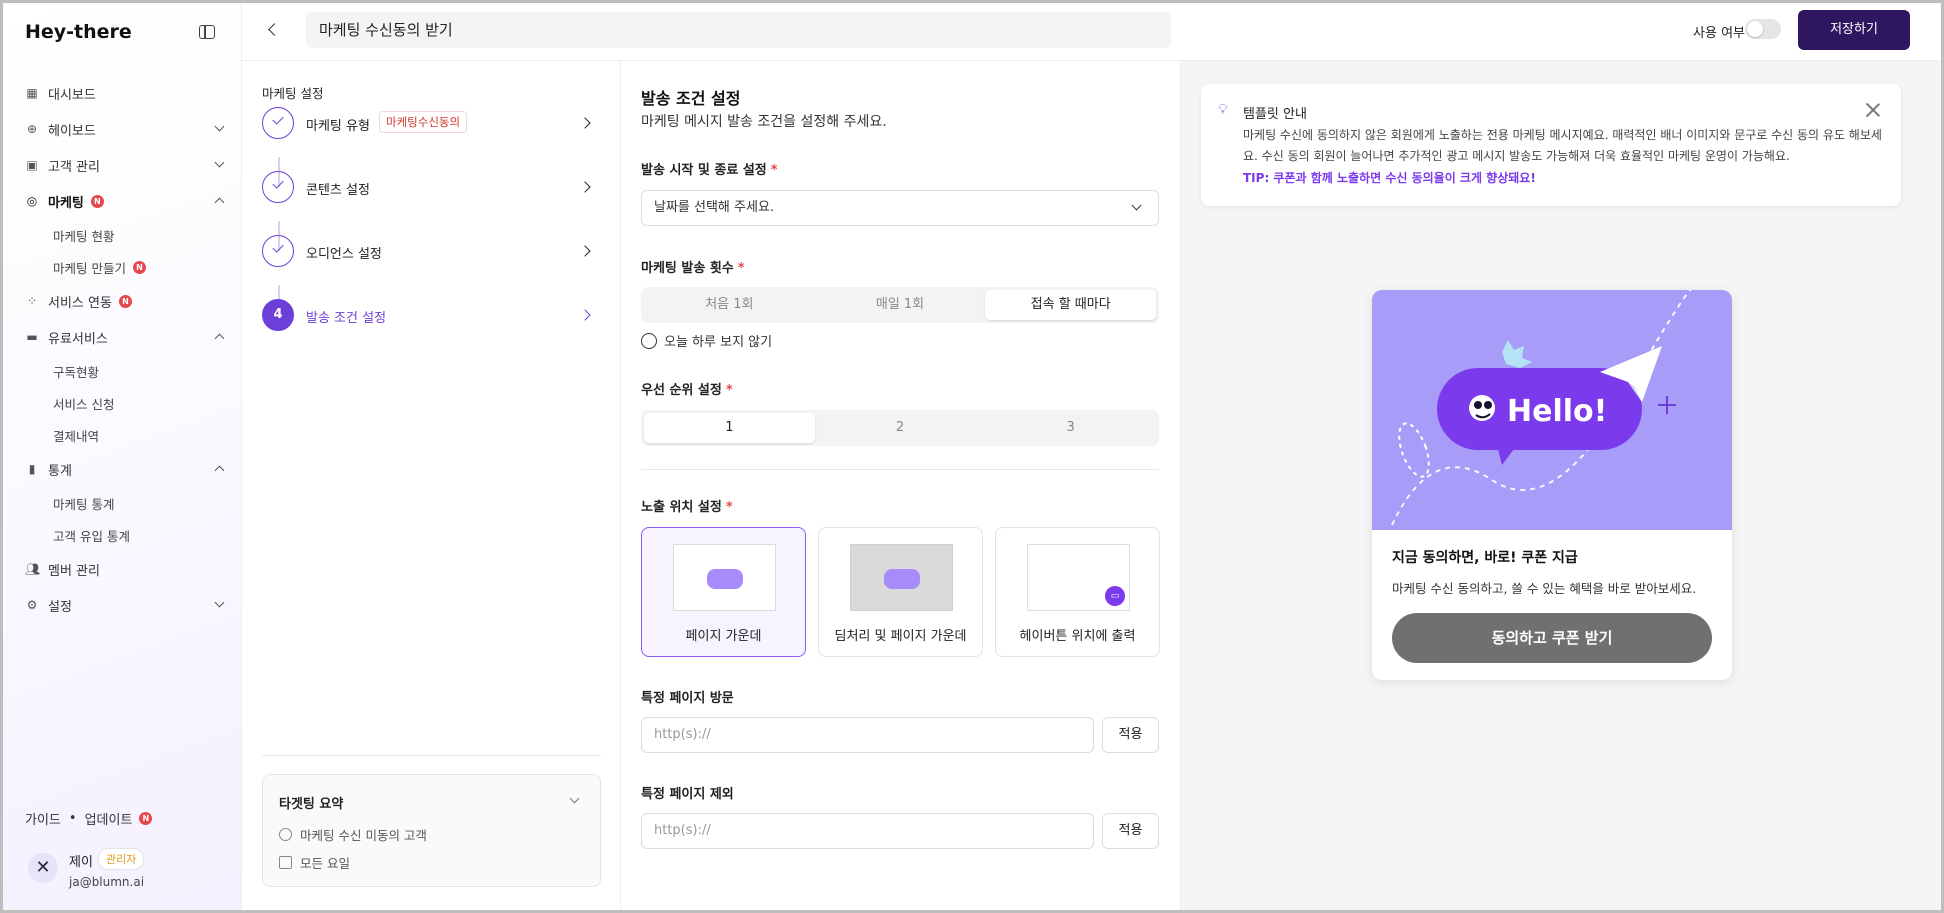 Image resolution: width=1944 pixels, height=913 pixels. Describe the element at coordinates (125, 301) in the screenshot. I see `sidebar-item-integrations: ⁘ 서비스 연동 N` at that location.